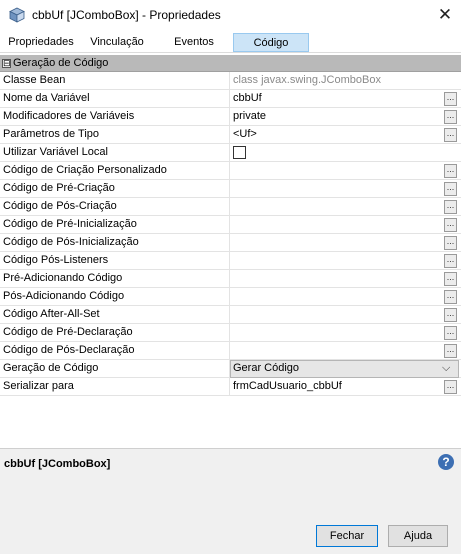 This screenshot has height=554, width=461. What do you see at coordinates (117, 42) in the screenshot?
I see `tab-vinculacao: Vinculação` at bounding box center [117, 42].